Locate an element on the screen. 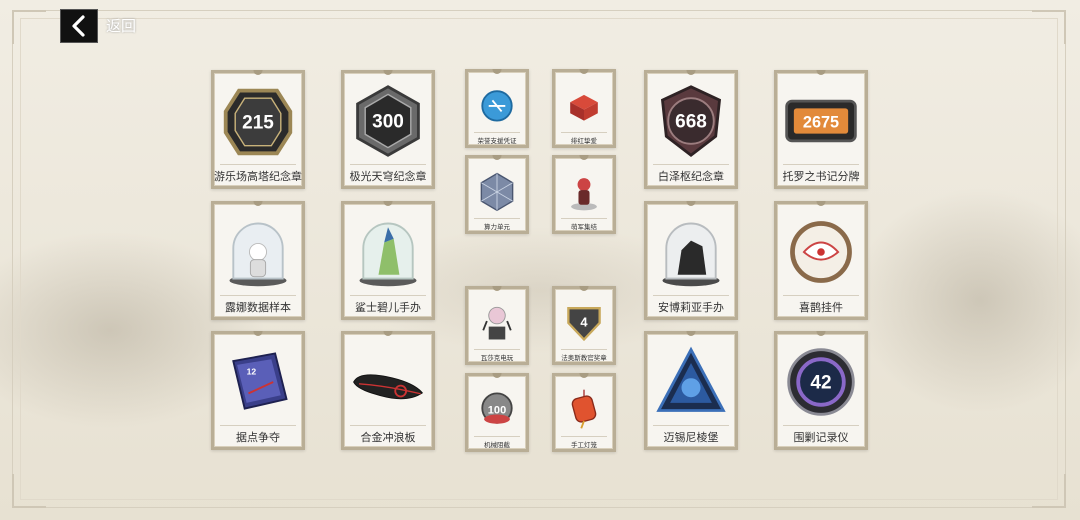  item-label: 露娜数据样本 is located at coordinates (258, 307).